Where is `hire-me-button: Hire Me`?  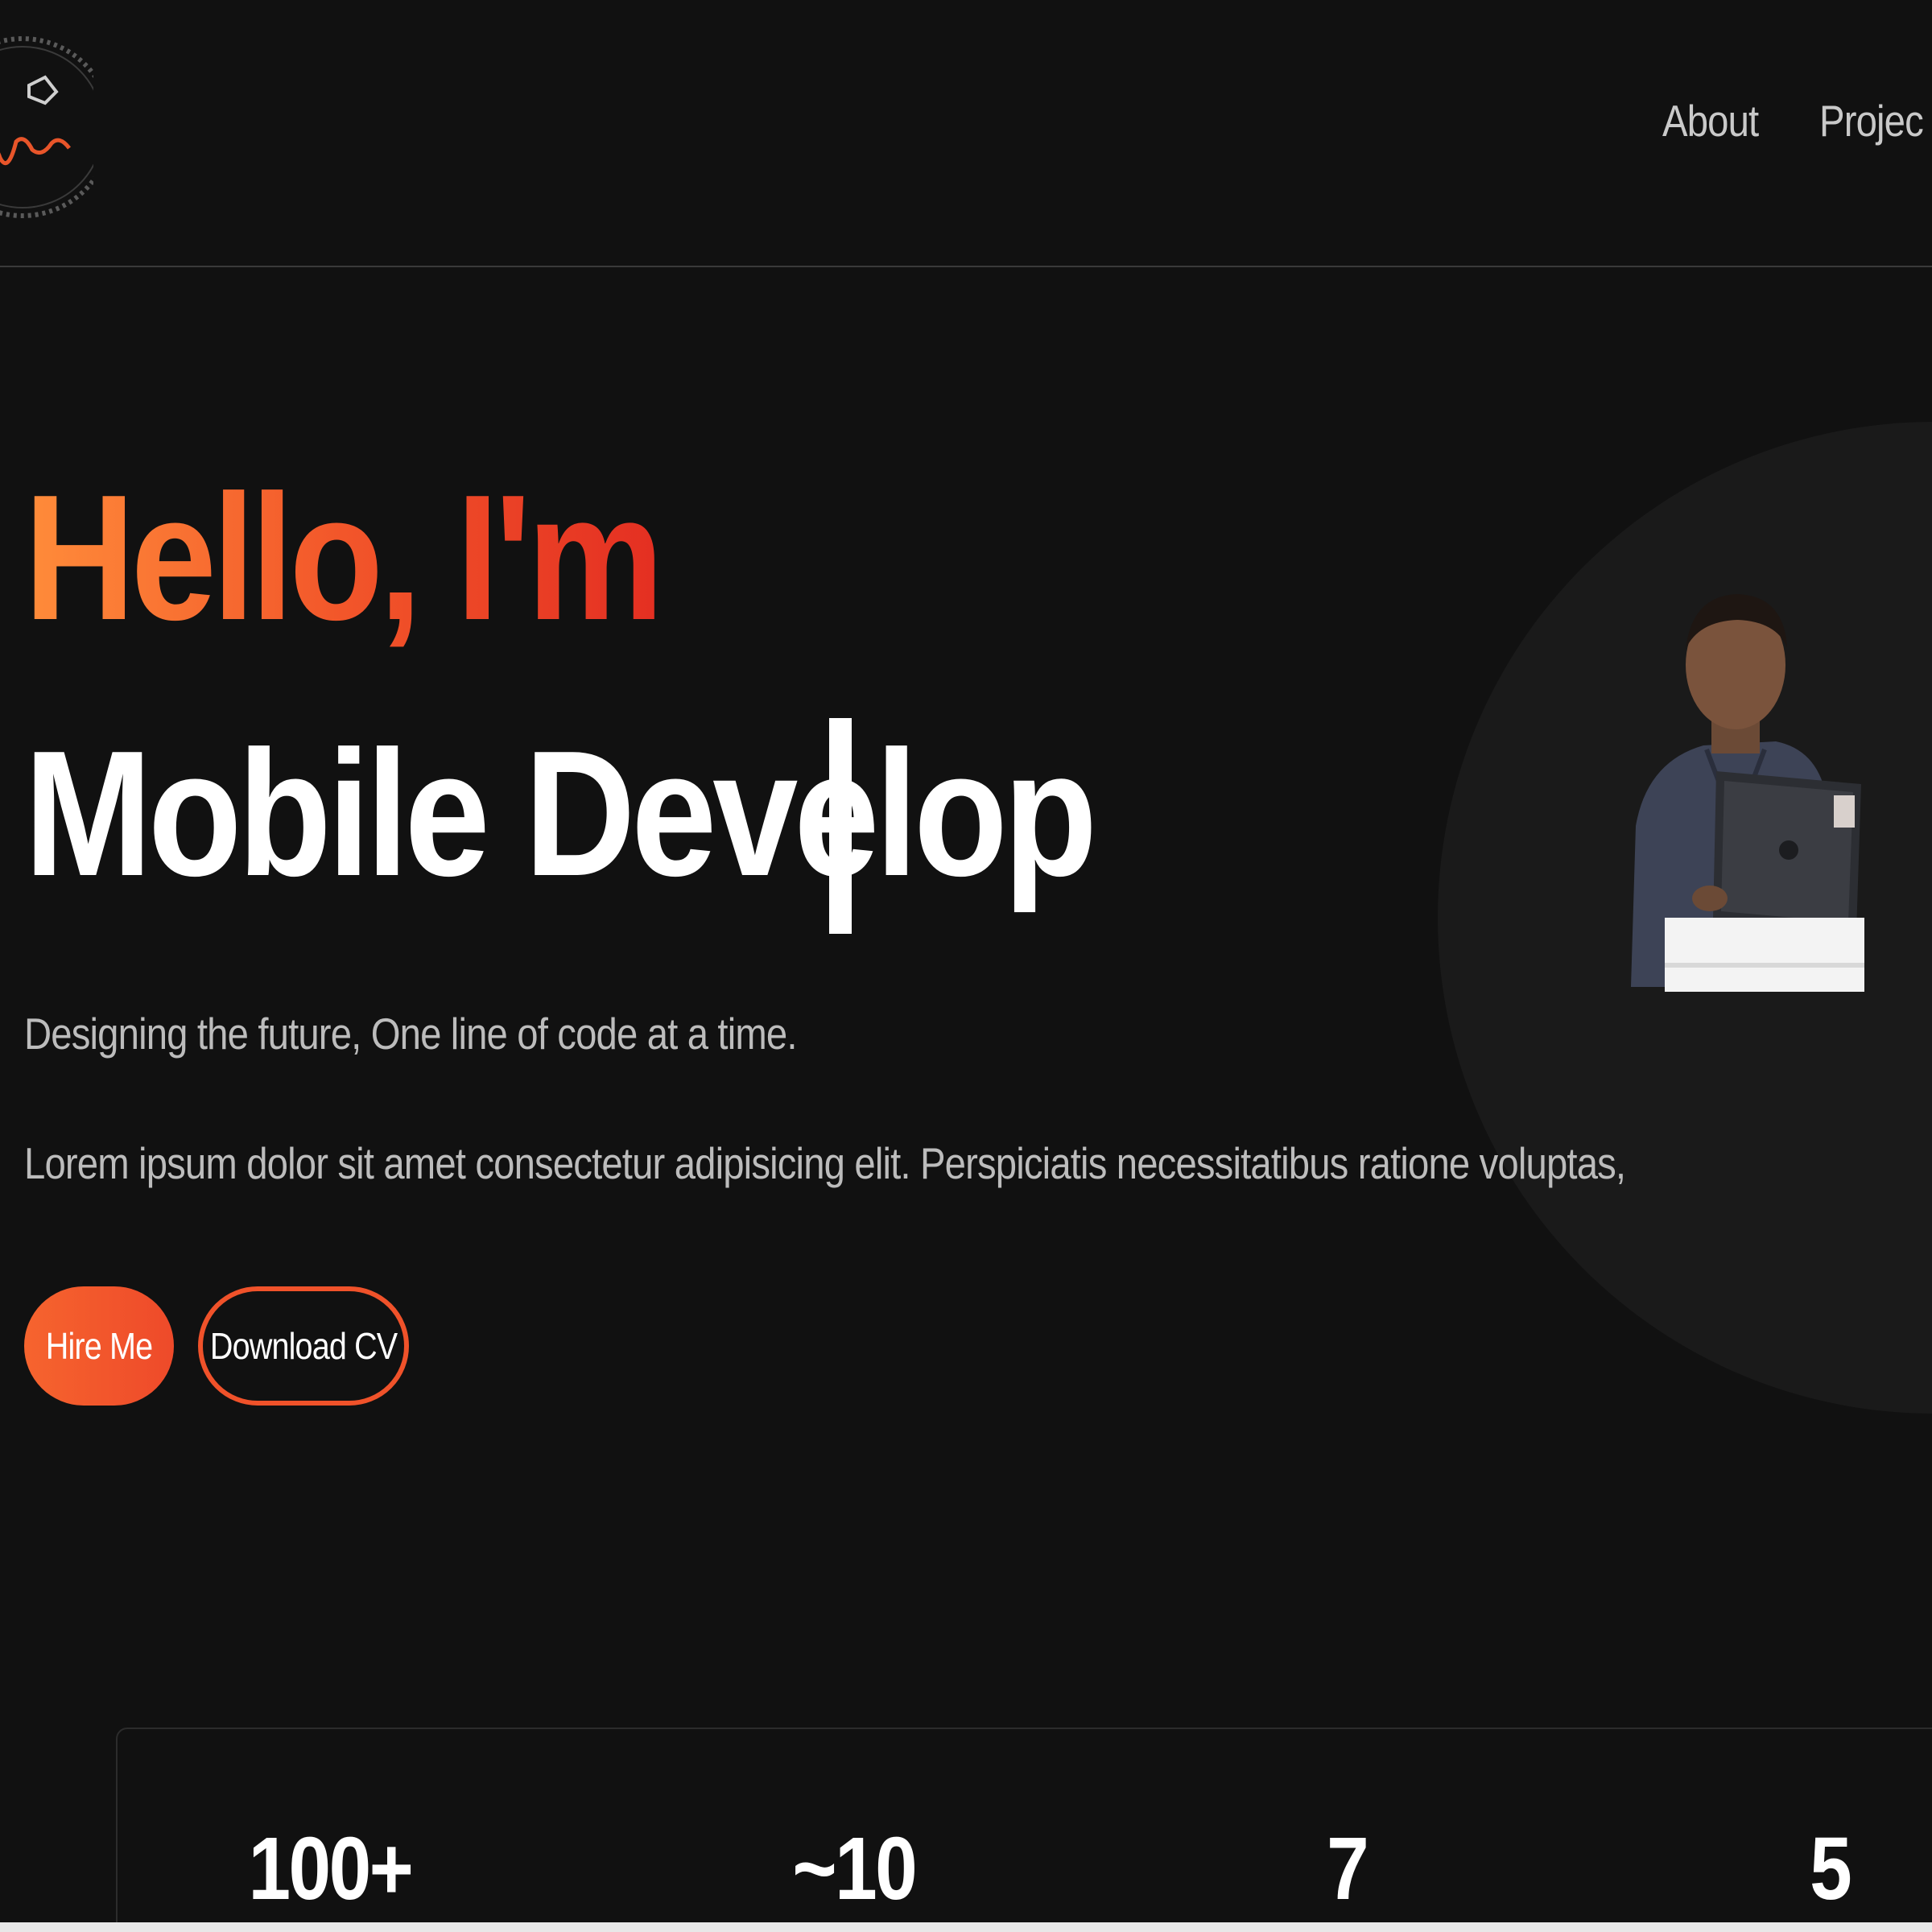 hire-me-button: Hire Me is located at coordinates (99, 1346).